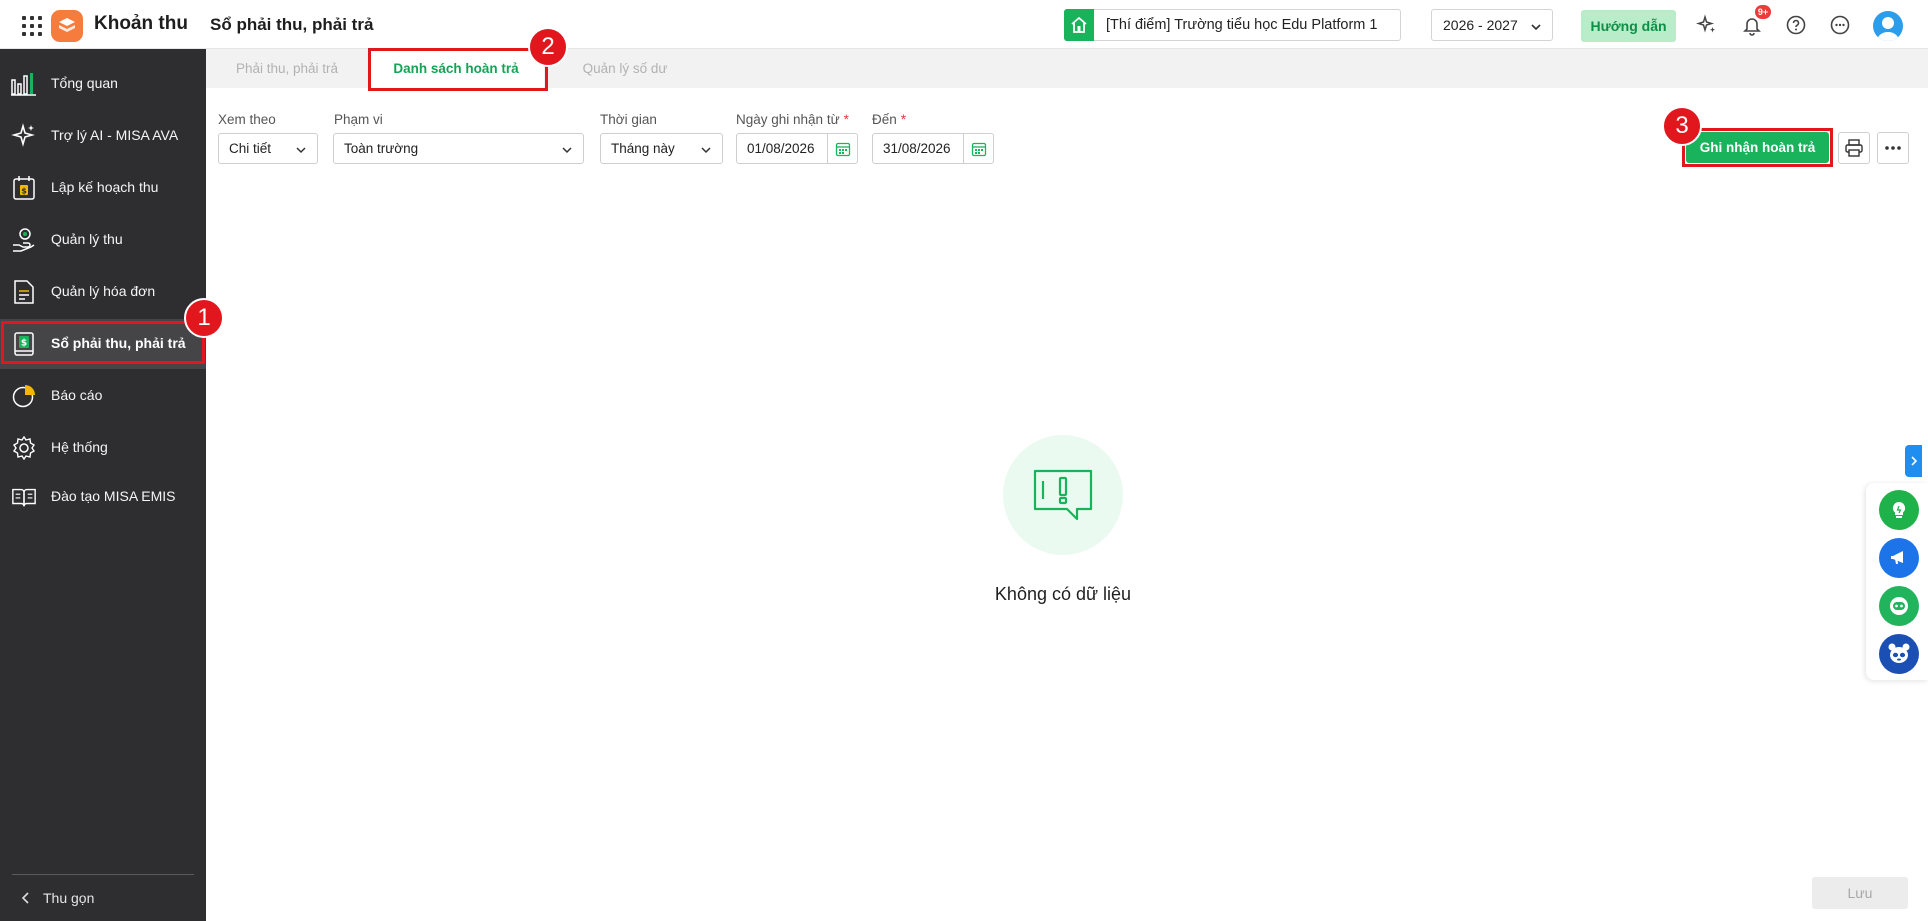  Describe the element at coordinates (24, 292) in the screenshot. I see `invoice-icon` at that location.